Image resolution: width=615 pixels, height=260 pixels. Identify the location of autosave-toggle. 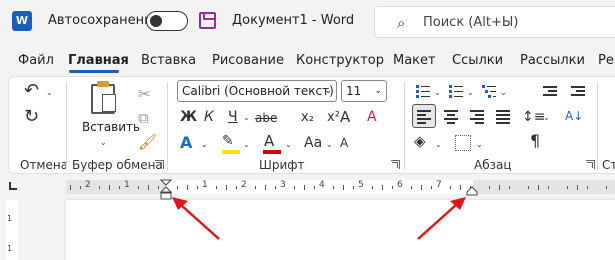
(167, 21).